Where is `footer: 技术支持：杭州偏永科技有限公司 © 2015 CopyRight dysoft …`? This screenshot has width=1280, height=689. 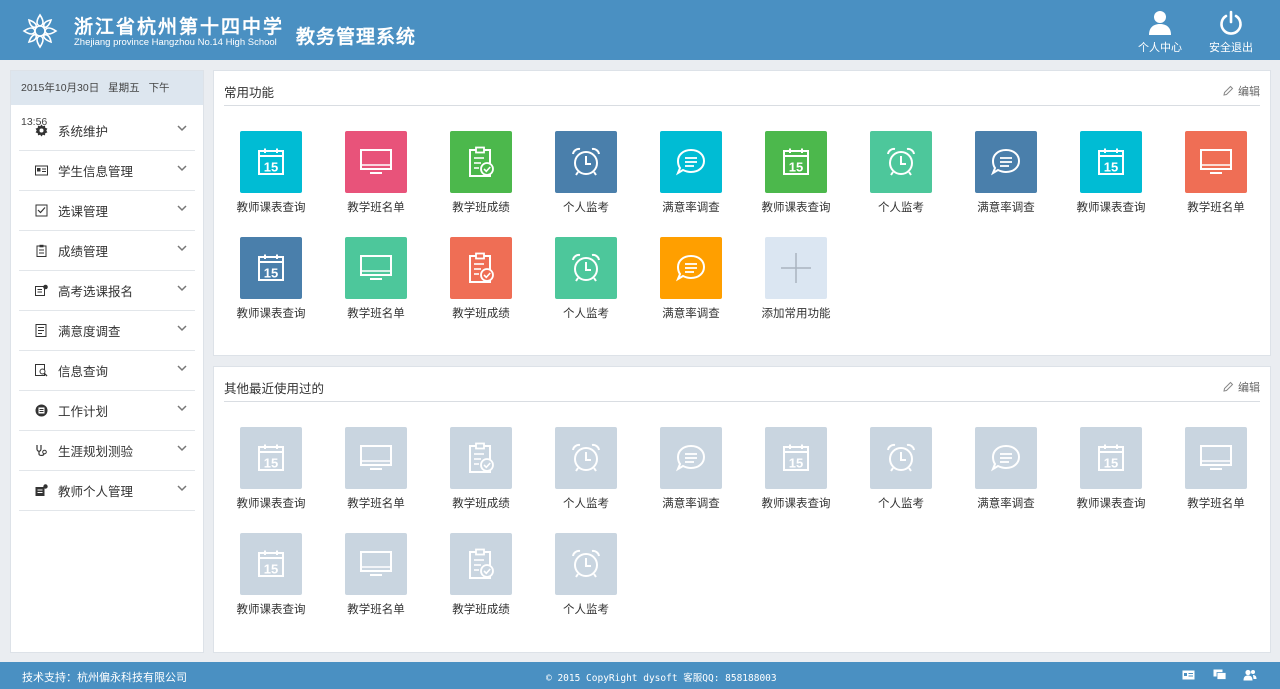
footer: 技术支持：杭州偏永科技有限公司 © 2015 CopyRight dysoft … is located at coordinates (640, 675).